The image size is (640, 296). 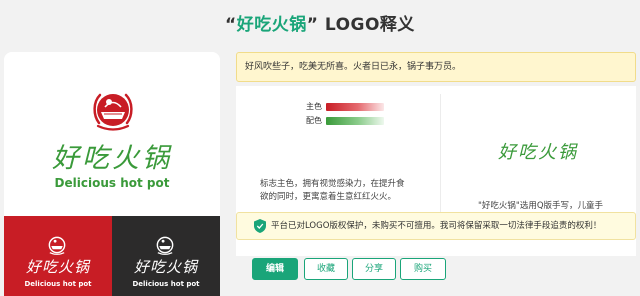 I want to click on logo-variant-red: 好吃火锅 Delicious hot pot, so click(x=58, y=256).